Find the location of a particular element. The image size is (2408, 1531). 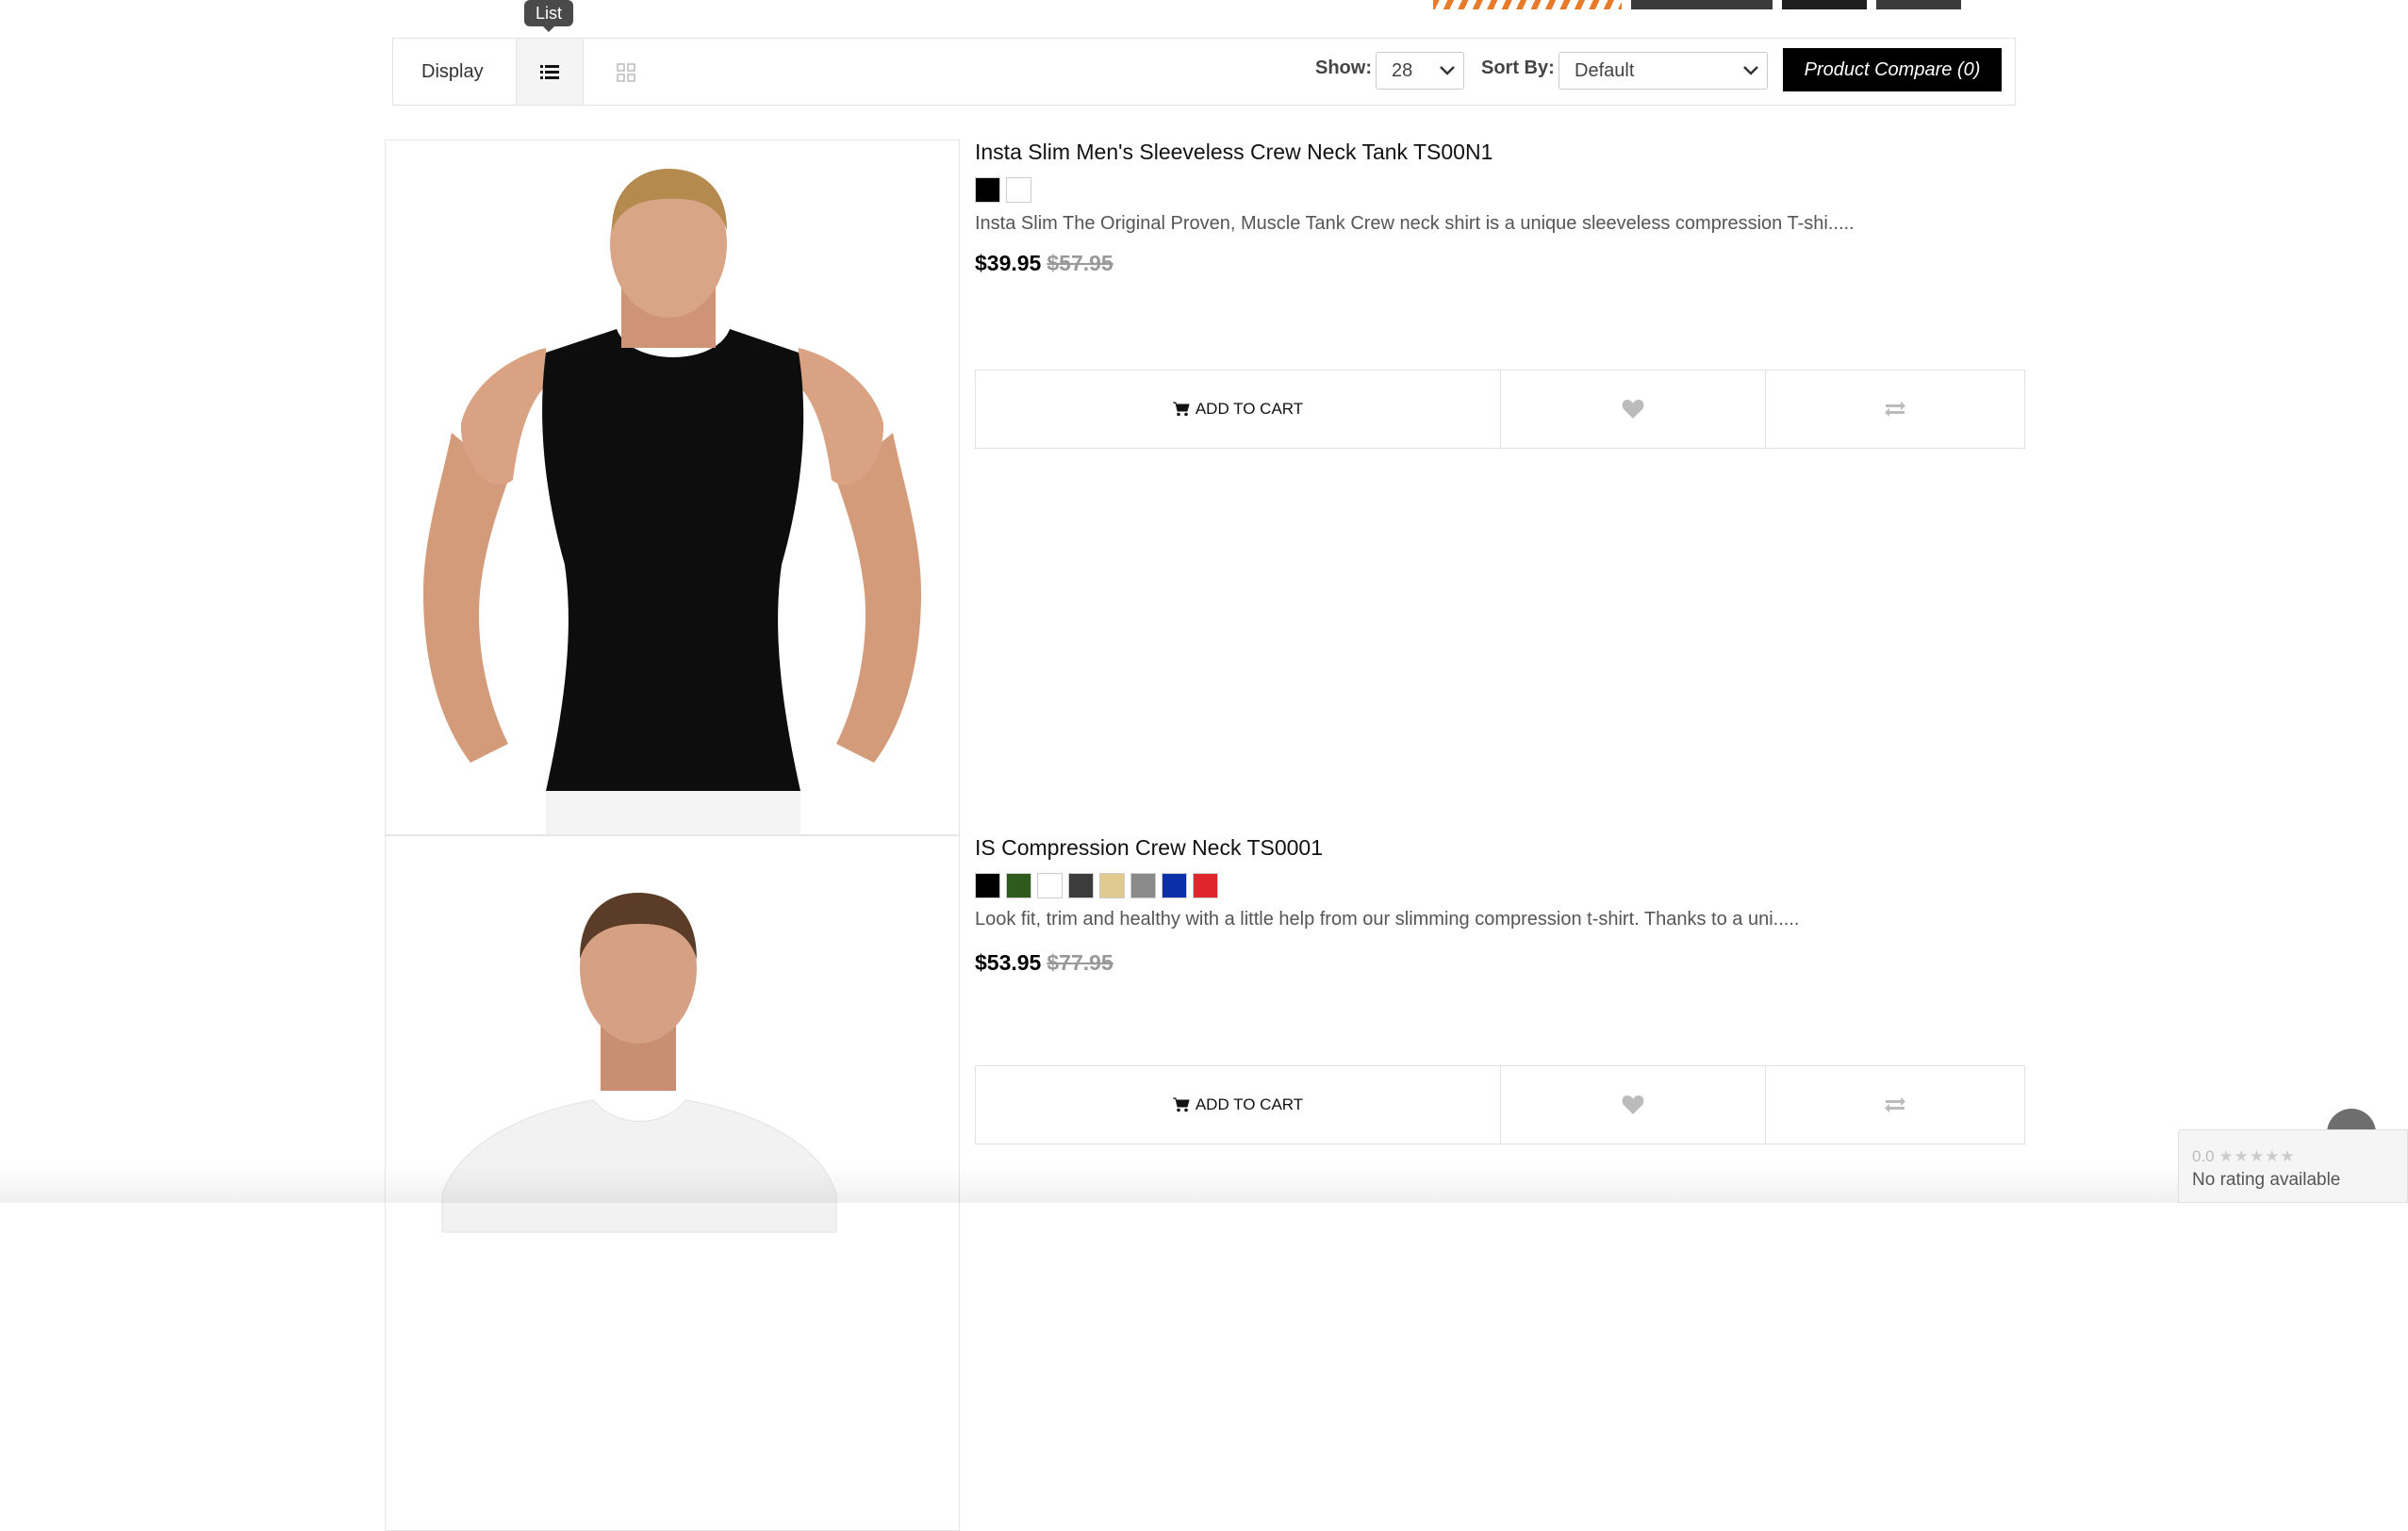

list-icon is located at coordinates (549, 72).